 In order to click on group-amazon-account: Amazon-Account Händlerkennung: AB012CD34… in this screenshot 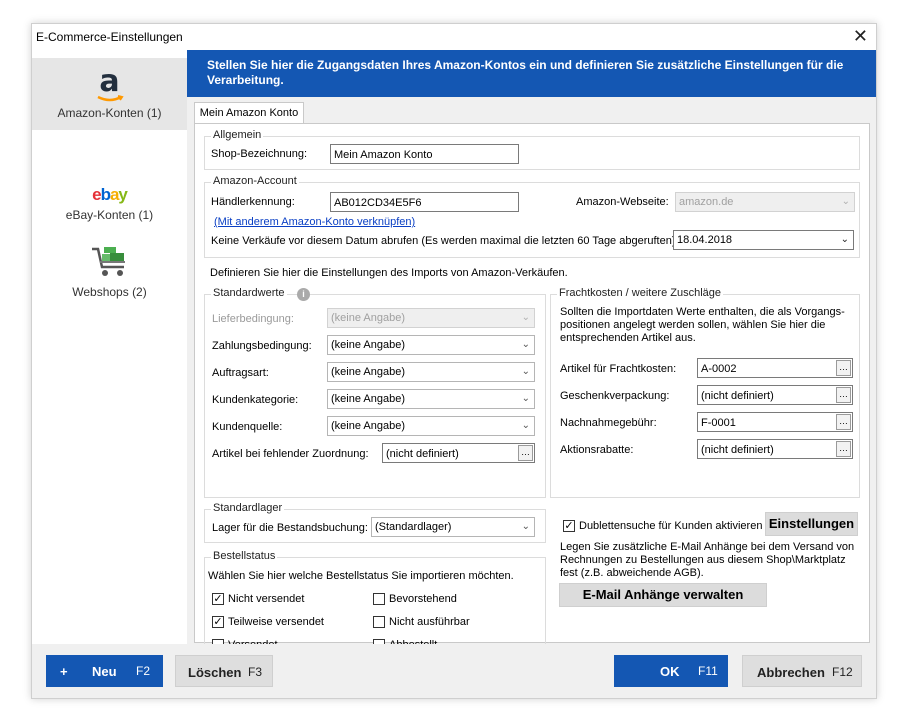, I will do `click(532, 216)`.